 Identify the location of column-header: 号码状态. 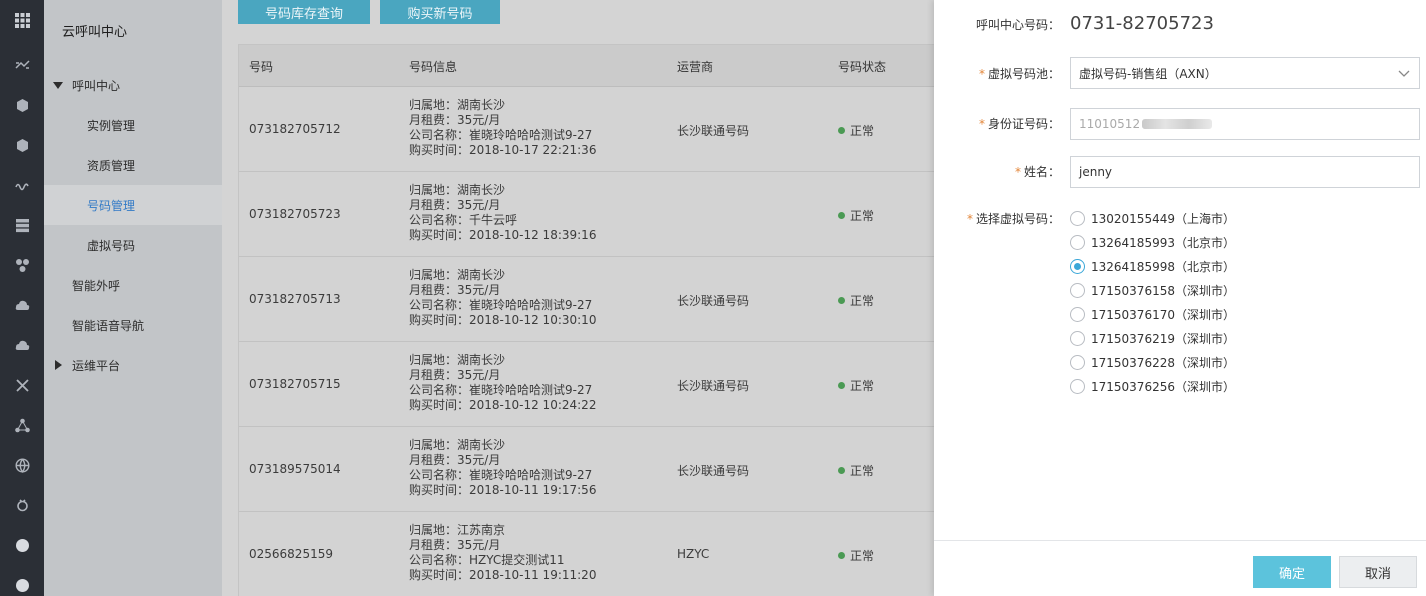
(862, 67).